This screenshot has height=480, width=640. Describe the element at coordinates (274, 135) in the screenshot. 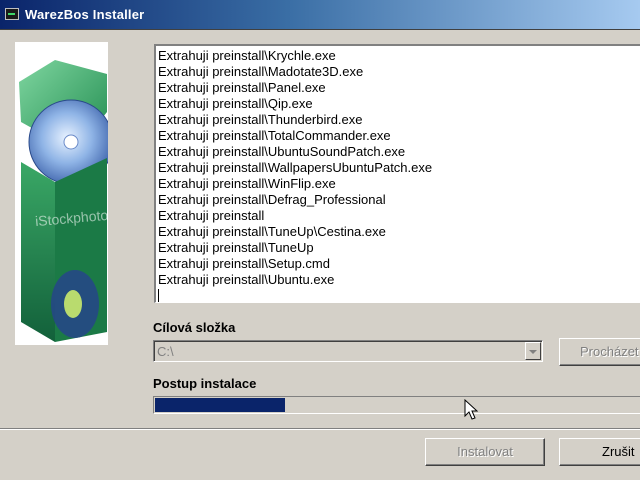

I see `log-line: Extrahuji preinstall\TotalCommander.exe` at that location.